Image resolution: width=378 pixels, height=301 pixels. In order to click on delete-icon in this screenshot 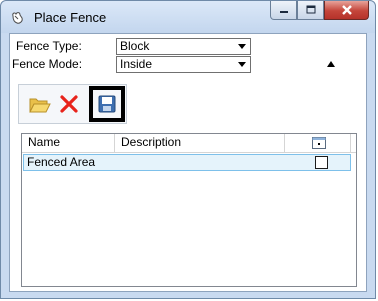, I will do `click(69, 104)`.